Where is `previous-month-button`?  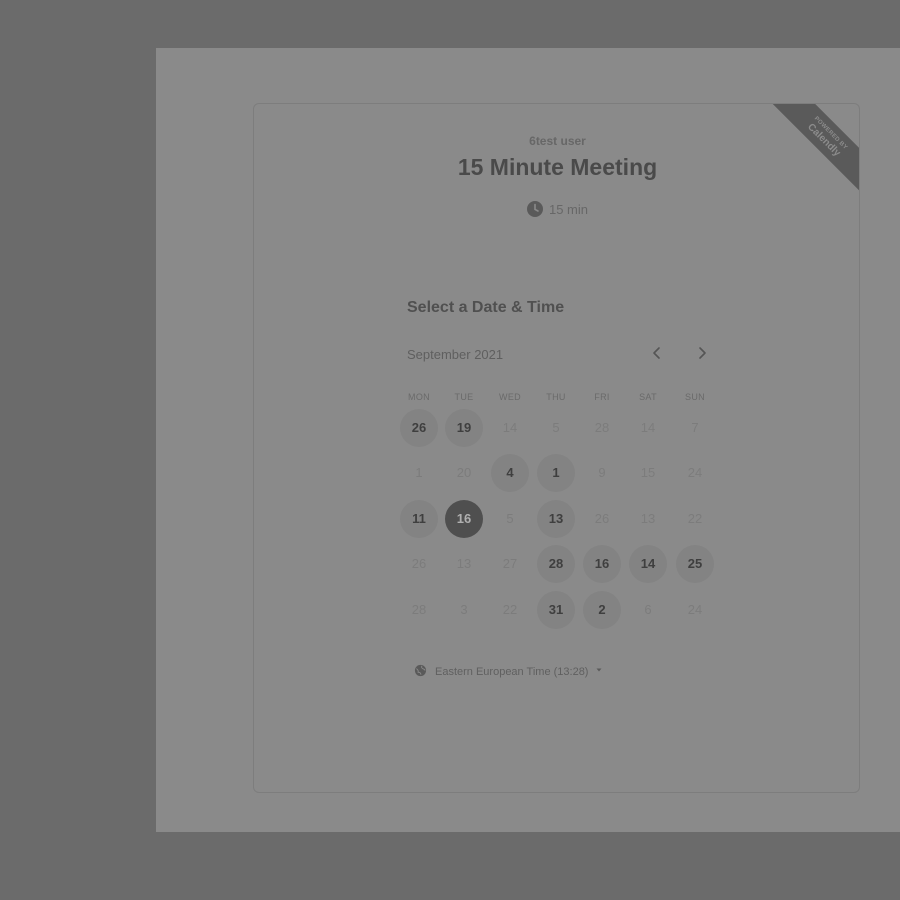 previous-month-button is located at coordinates (657, 353).